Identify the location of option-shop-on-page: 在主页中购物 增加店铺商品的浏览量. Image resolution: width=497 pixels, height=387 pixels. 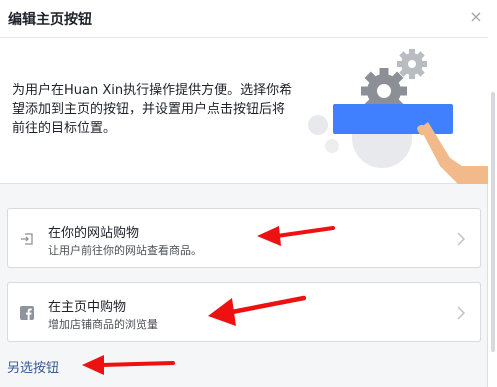
(244, 312).